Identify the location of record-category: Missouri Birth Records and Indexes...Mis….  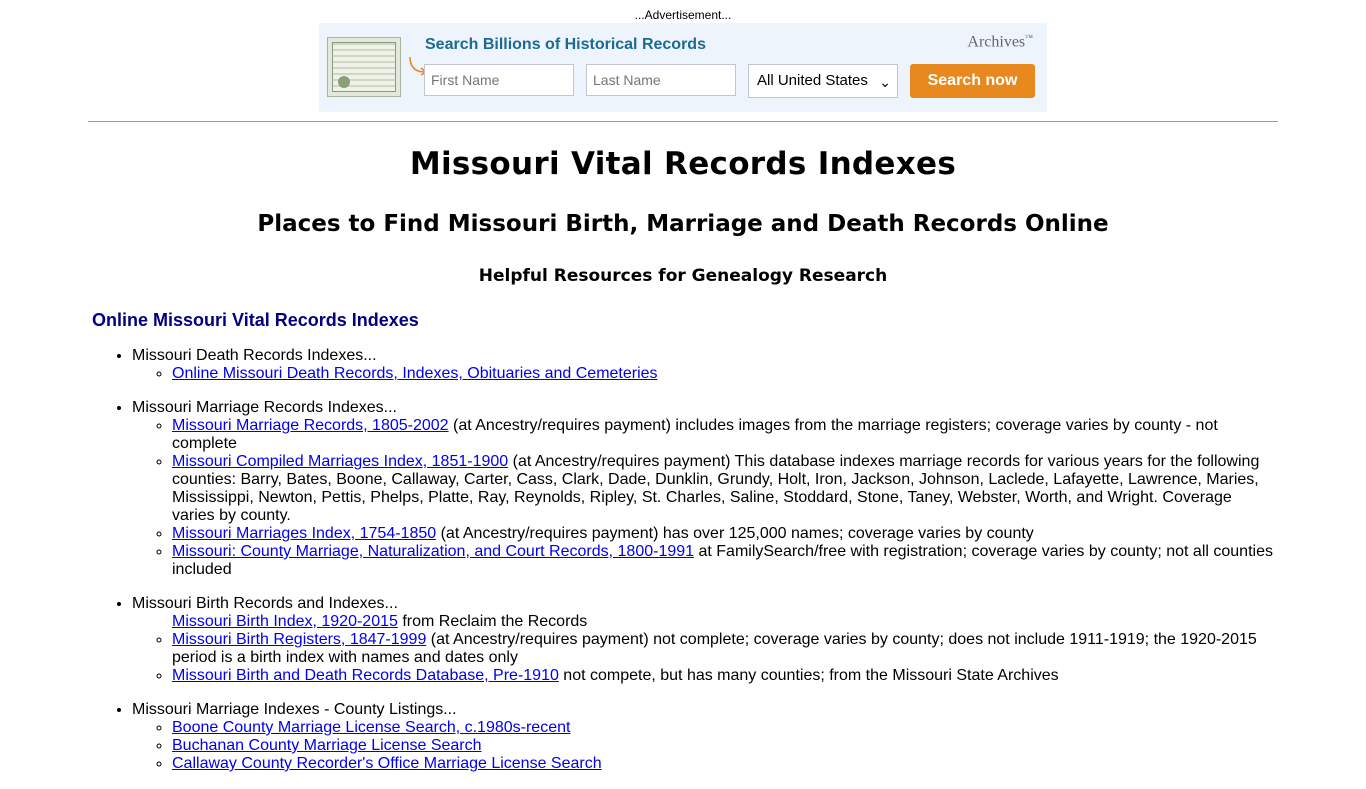
(705, 640).